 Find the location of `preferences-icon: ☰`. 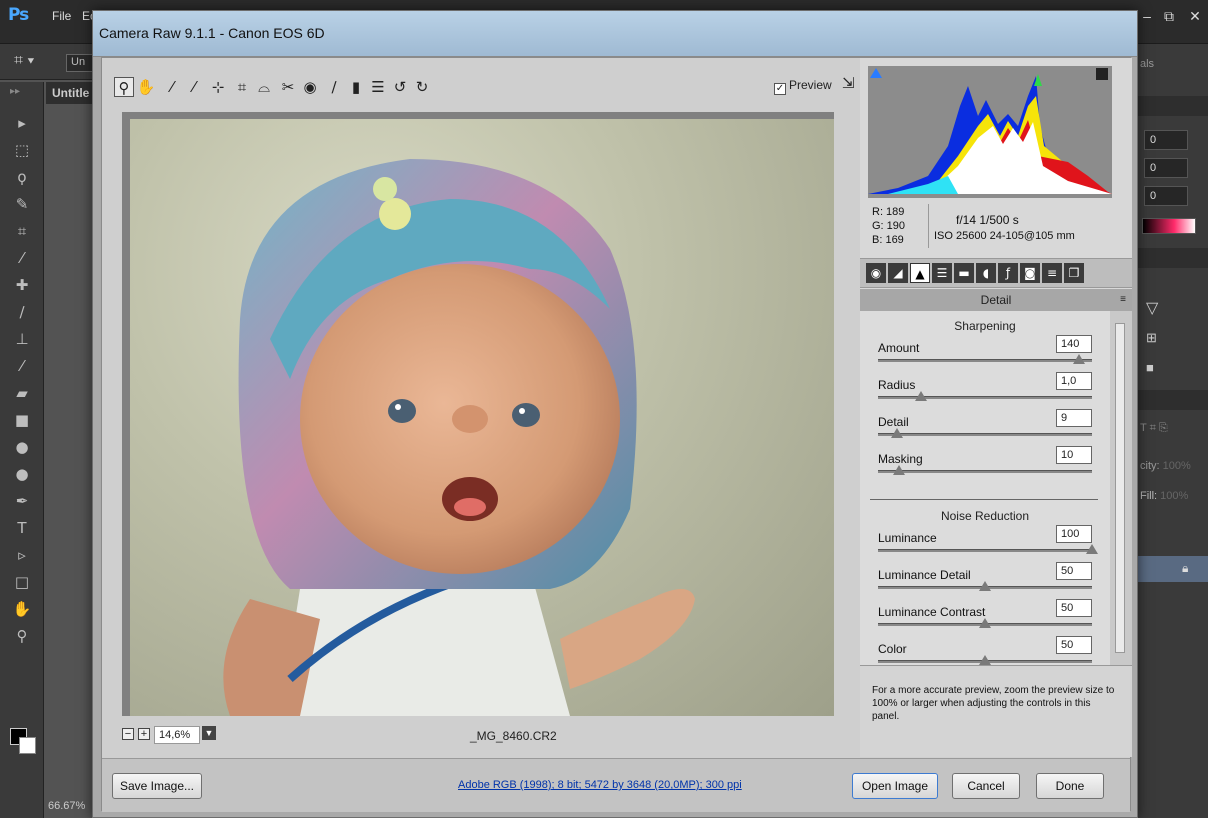

preferences-icon: ☰ is located at coordinates (378, 87).